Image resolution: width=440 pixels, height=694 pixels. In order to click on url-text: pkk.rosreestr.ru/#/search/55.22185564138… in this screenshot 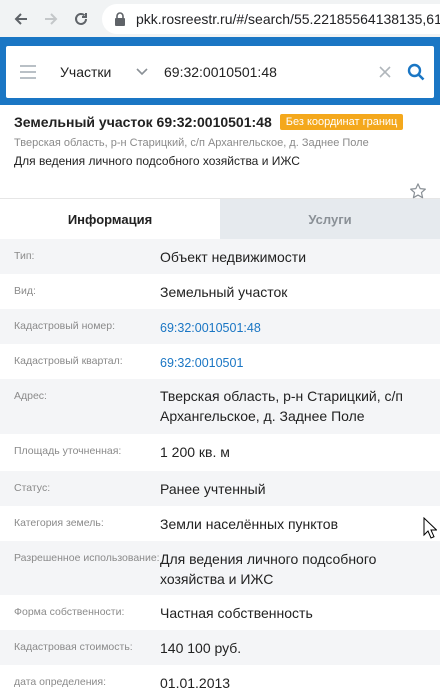, I will do `click(288, 18)`.